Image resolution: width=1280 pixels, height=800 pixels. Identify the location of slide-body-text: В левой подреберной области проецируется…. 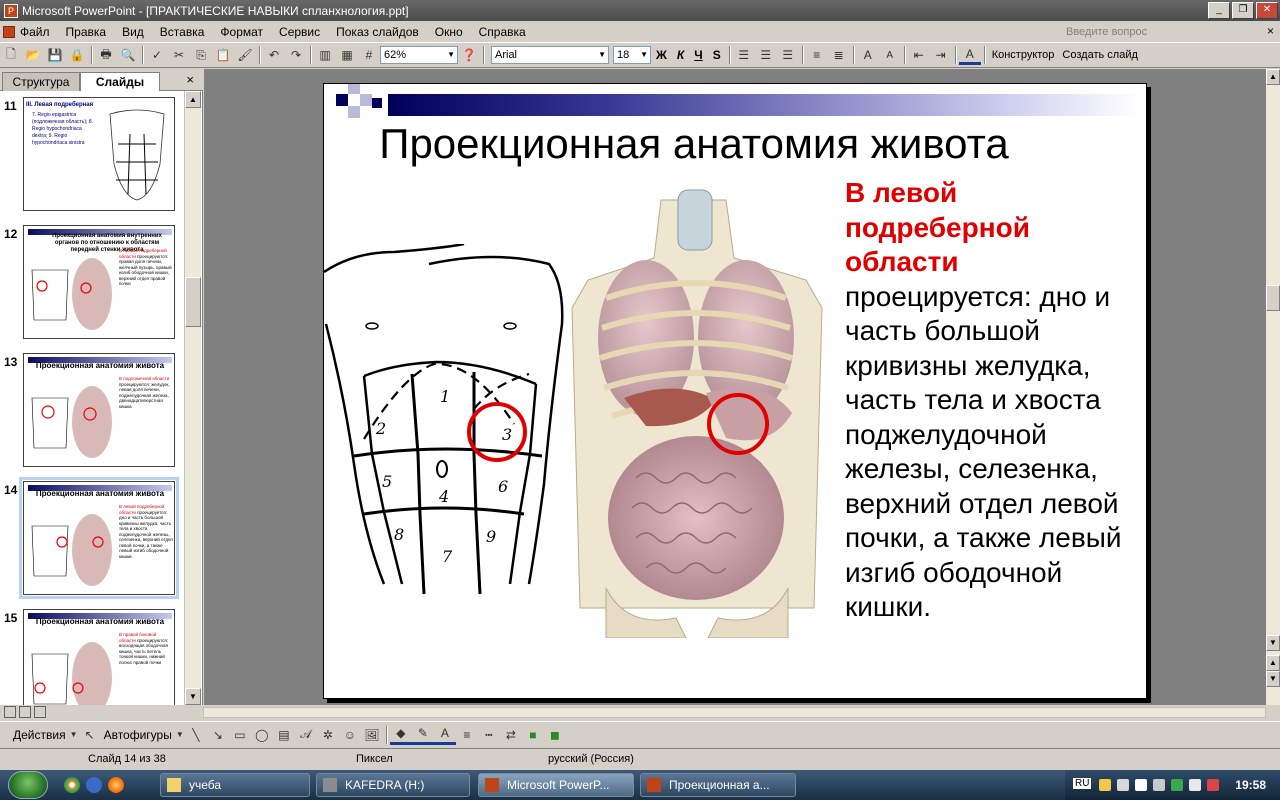
(994, 400).